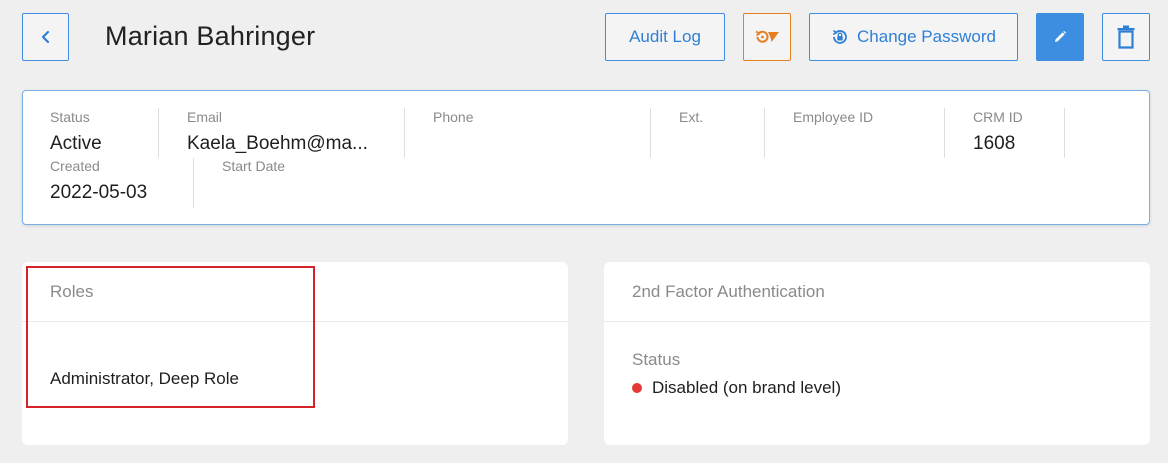 The width and height of the screenshot is (1168, 463). I want to click on trash-icon, so click(1126, 37).